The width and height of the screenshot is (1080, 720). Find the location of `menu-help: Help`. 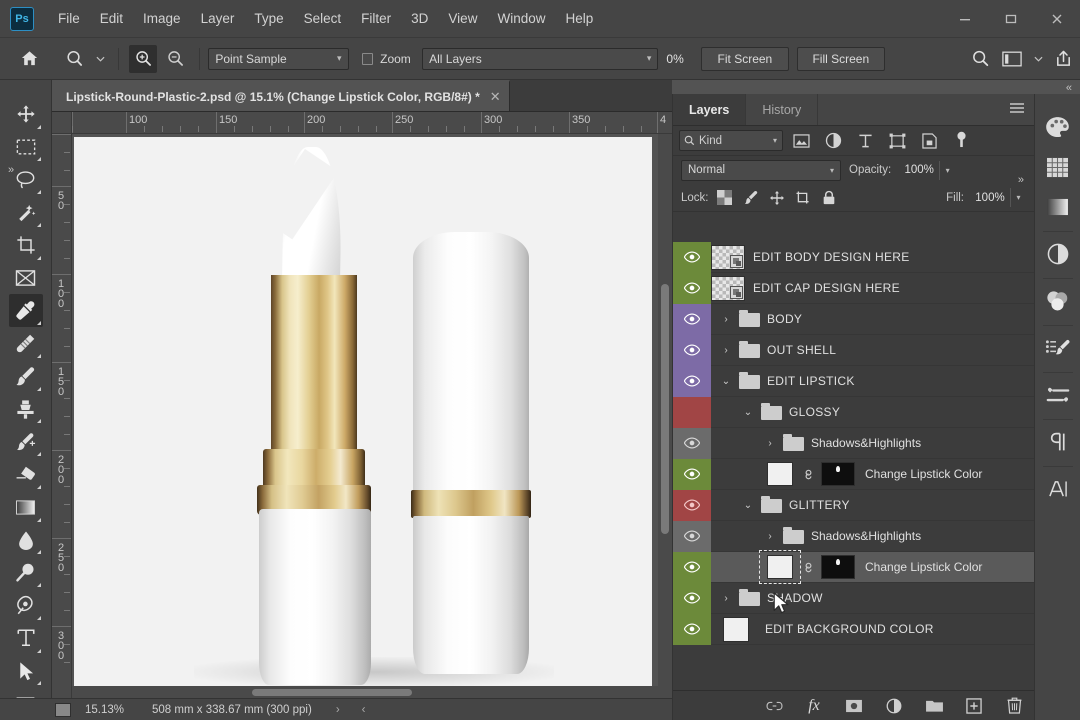

menu-help: Help is located at coordinates (579, 18).